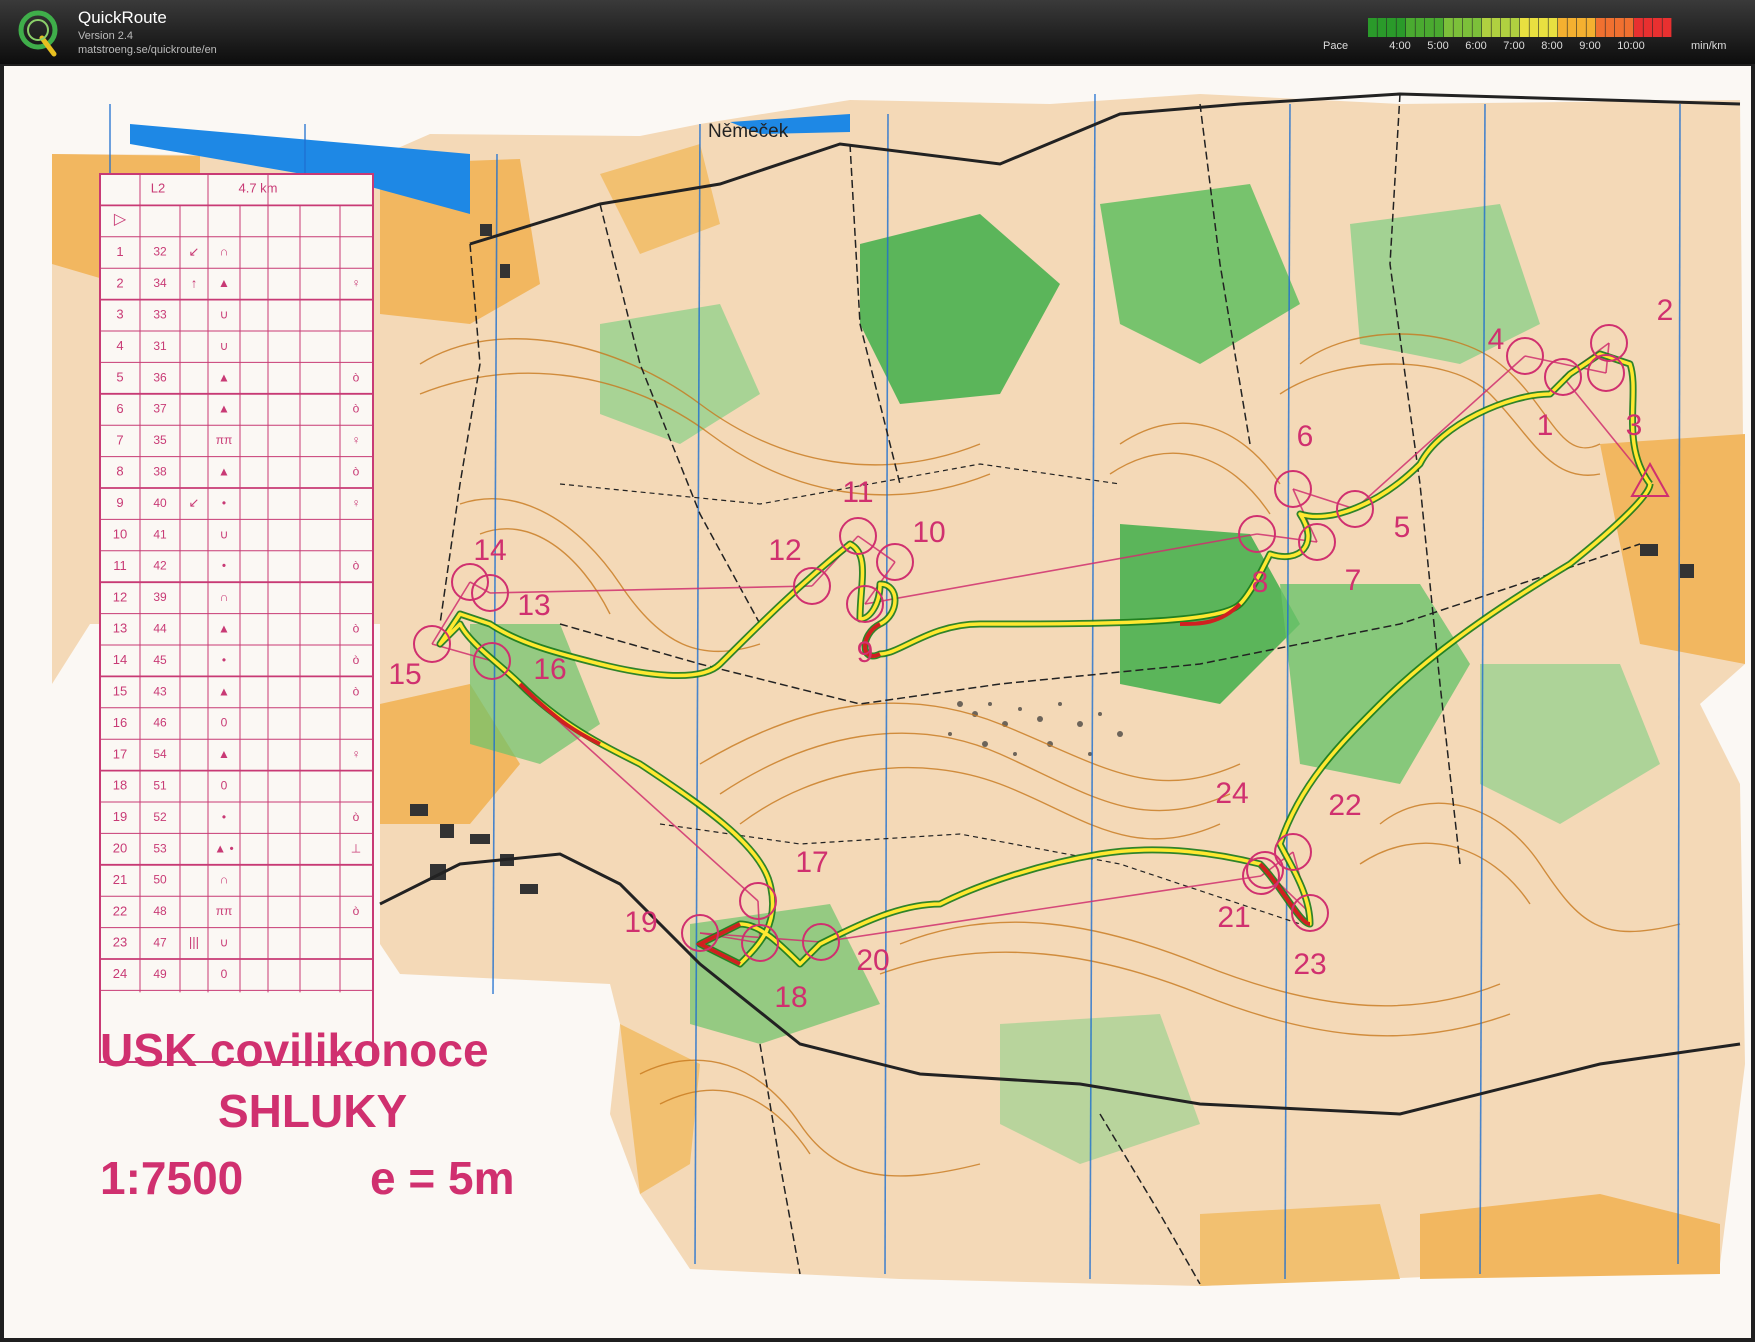 This screenshot has width=1755, height=1342. What do you see at coordinates (119, 377) in the screenshot?
I see `description-control-number: 5` at bounding box center [119, 377].